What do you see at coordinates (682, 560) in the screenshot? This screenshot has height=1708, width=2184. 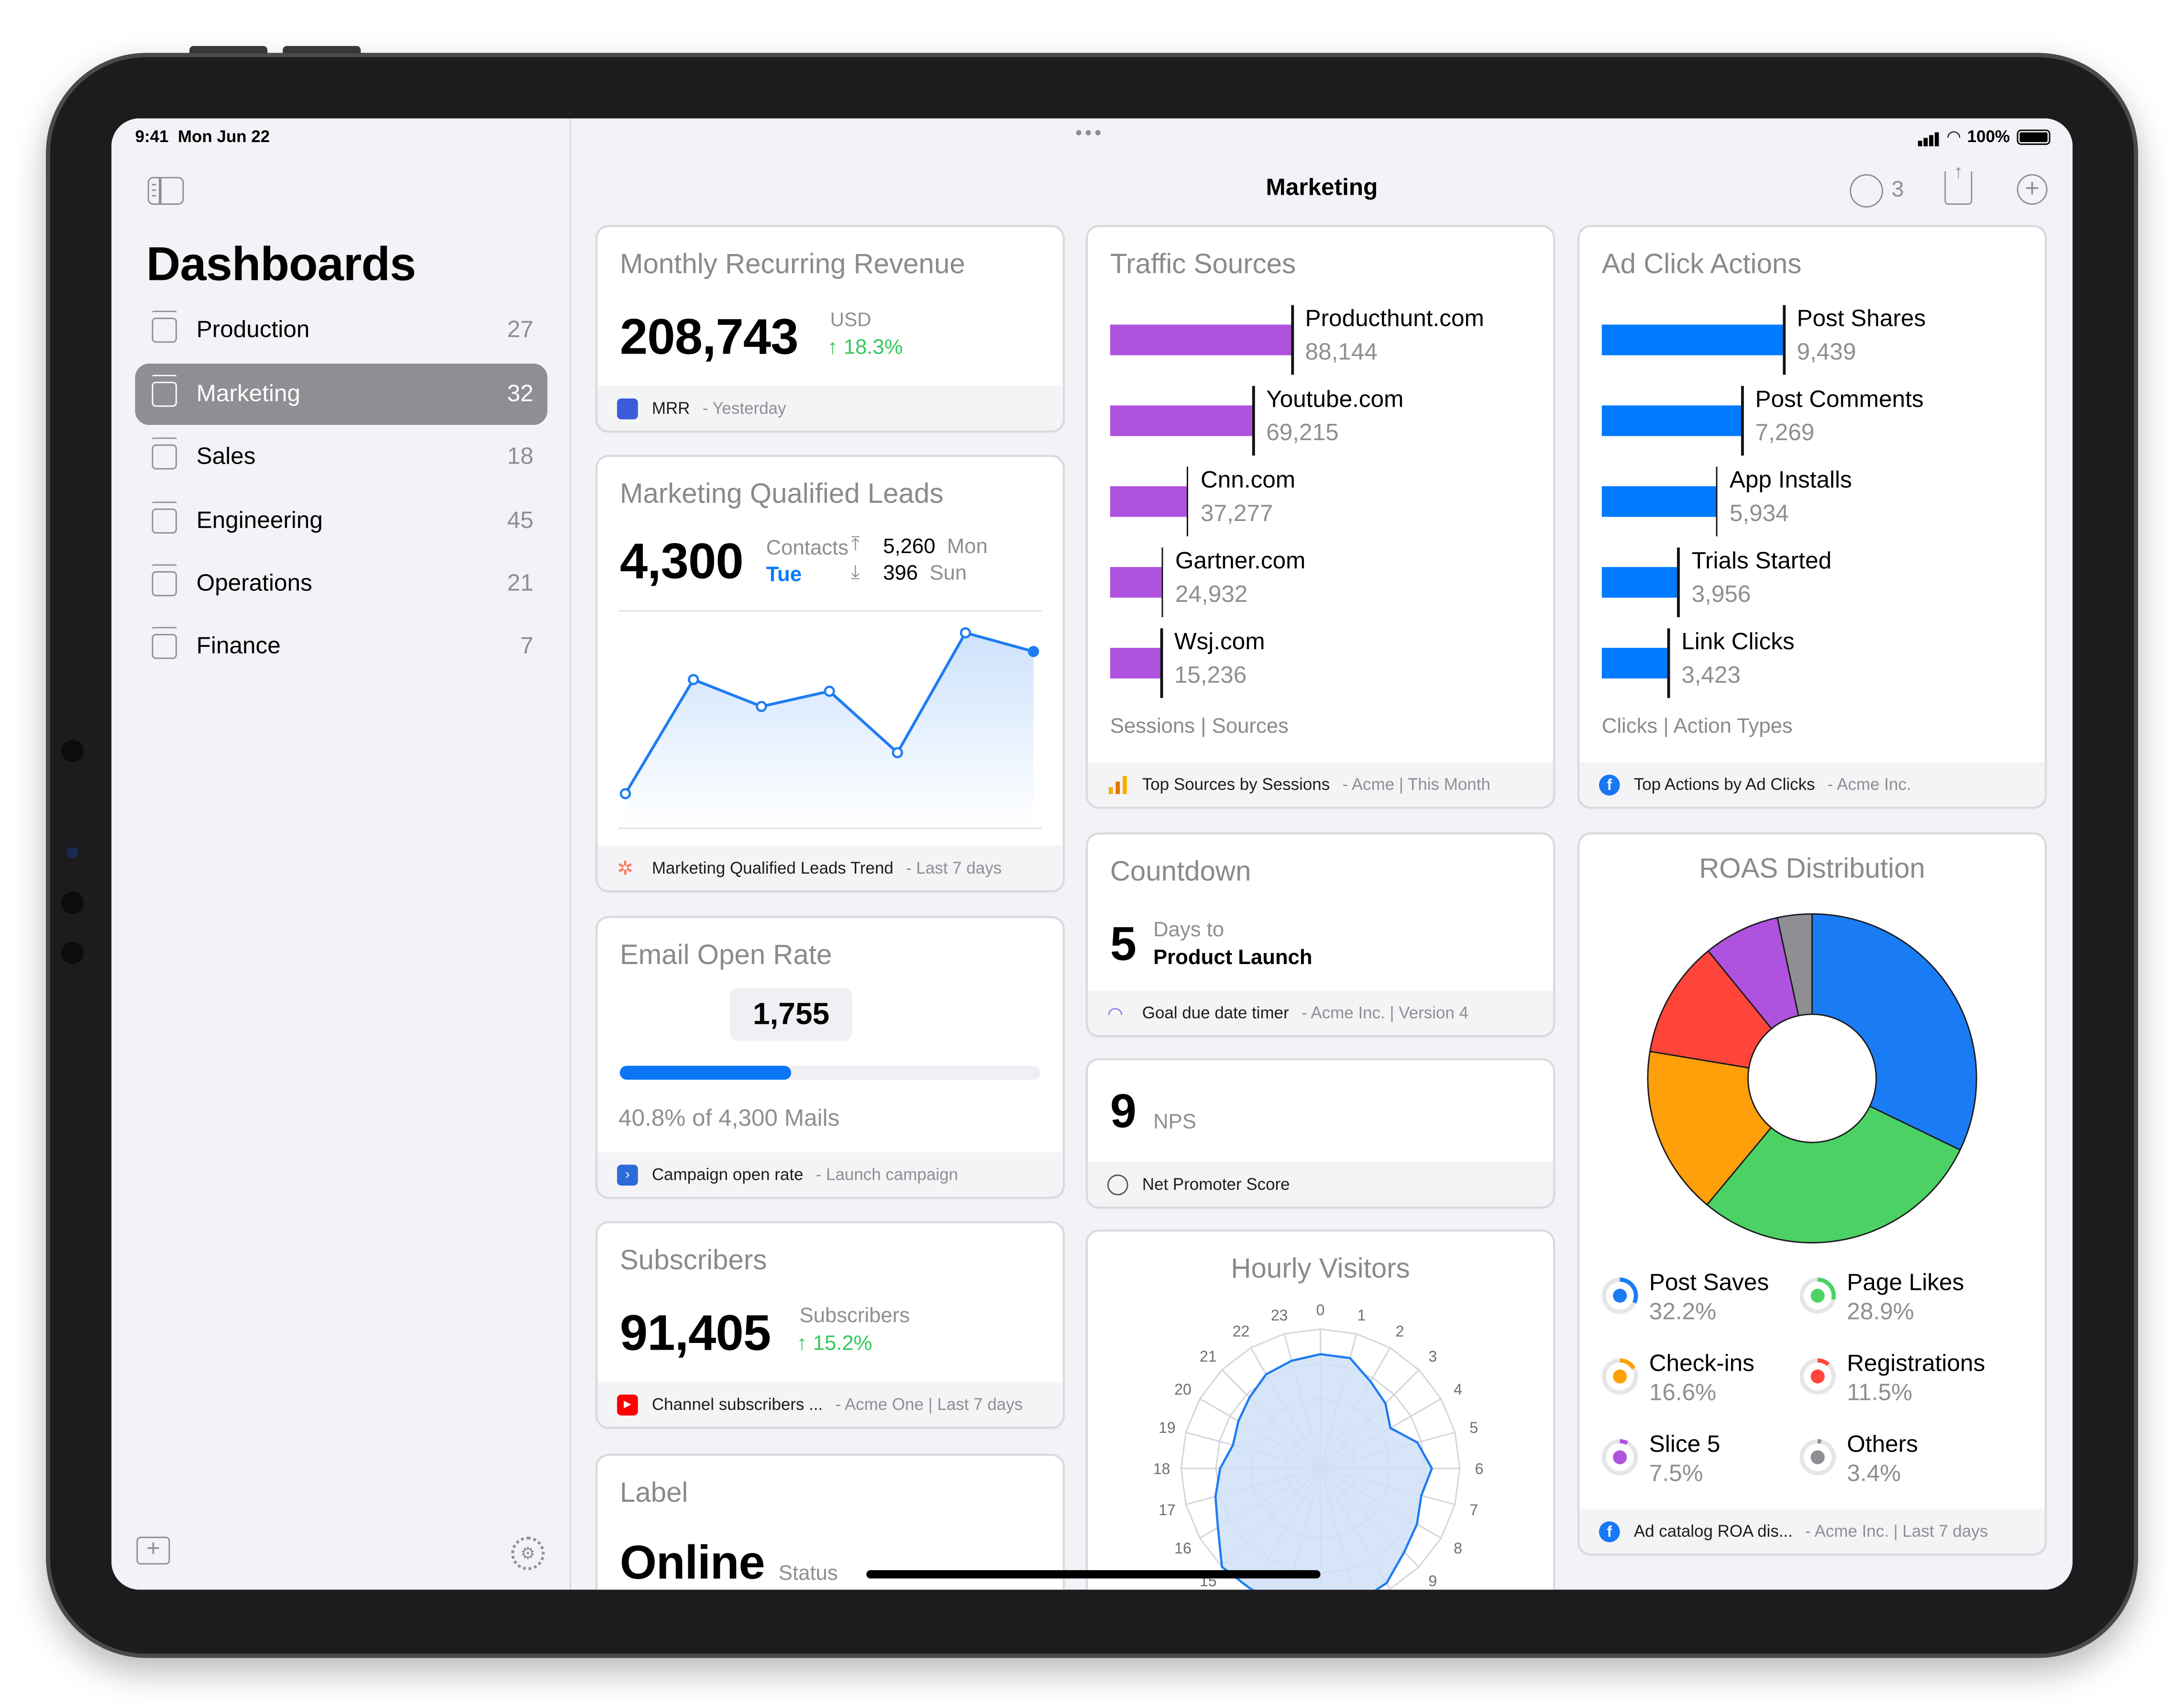 I see `mql-value: 4,300` at bounding box center [682, 560].